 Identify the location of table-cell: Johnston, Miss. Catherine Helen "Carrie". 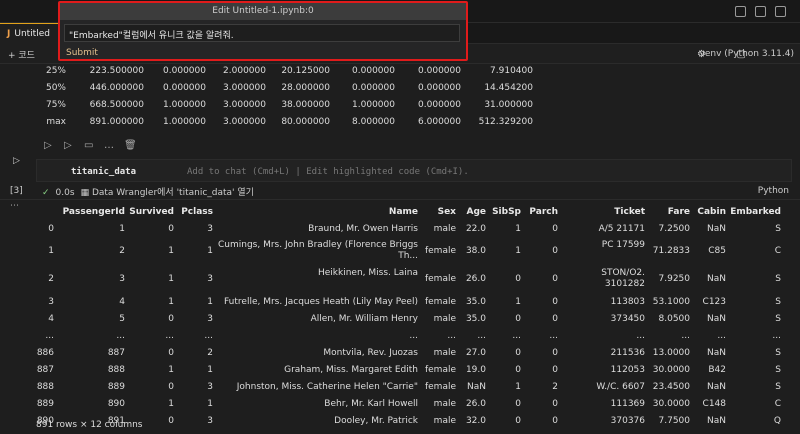
(327, 387).